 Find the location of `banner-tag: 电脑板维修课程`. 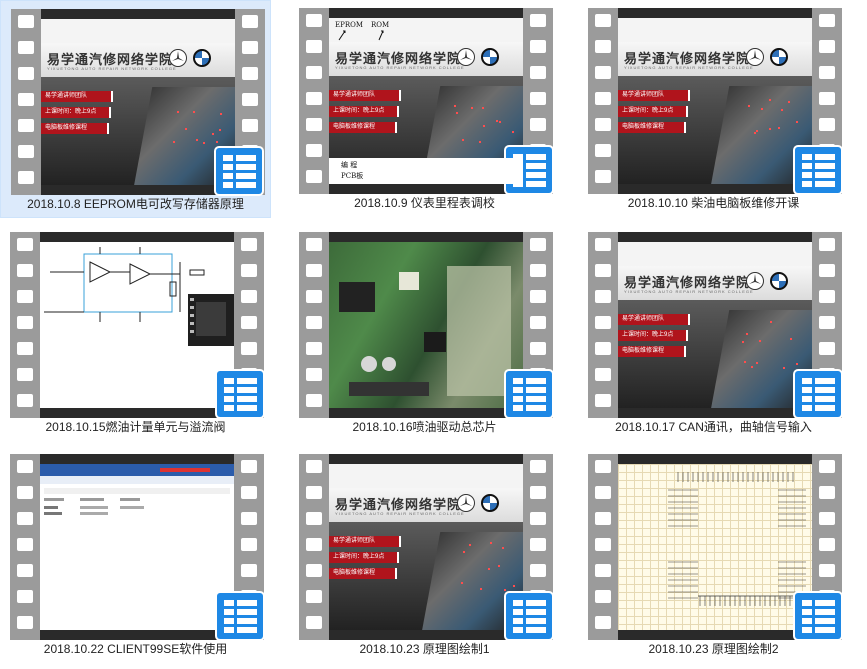

banner-tag: 电脑板维修课程 is located at coordinates (652, 127).